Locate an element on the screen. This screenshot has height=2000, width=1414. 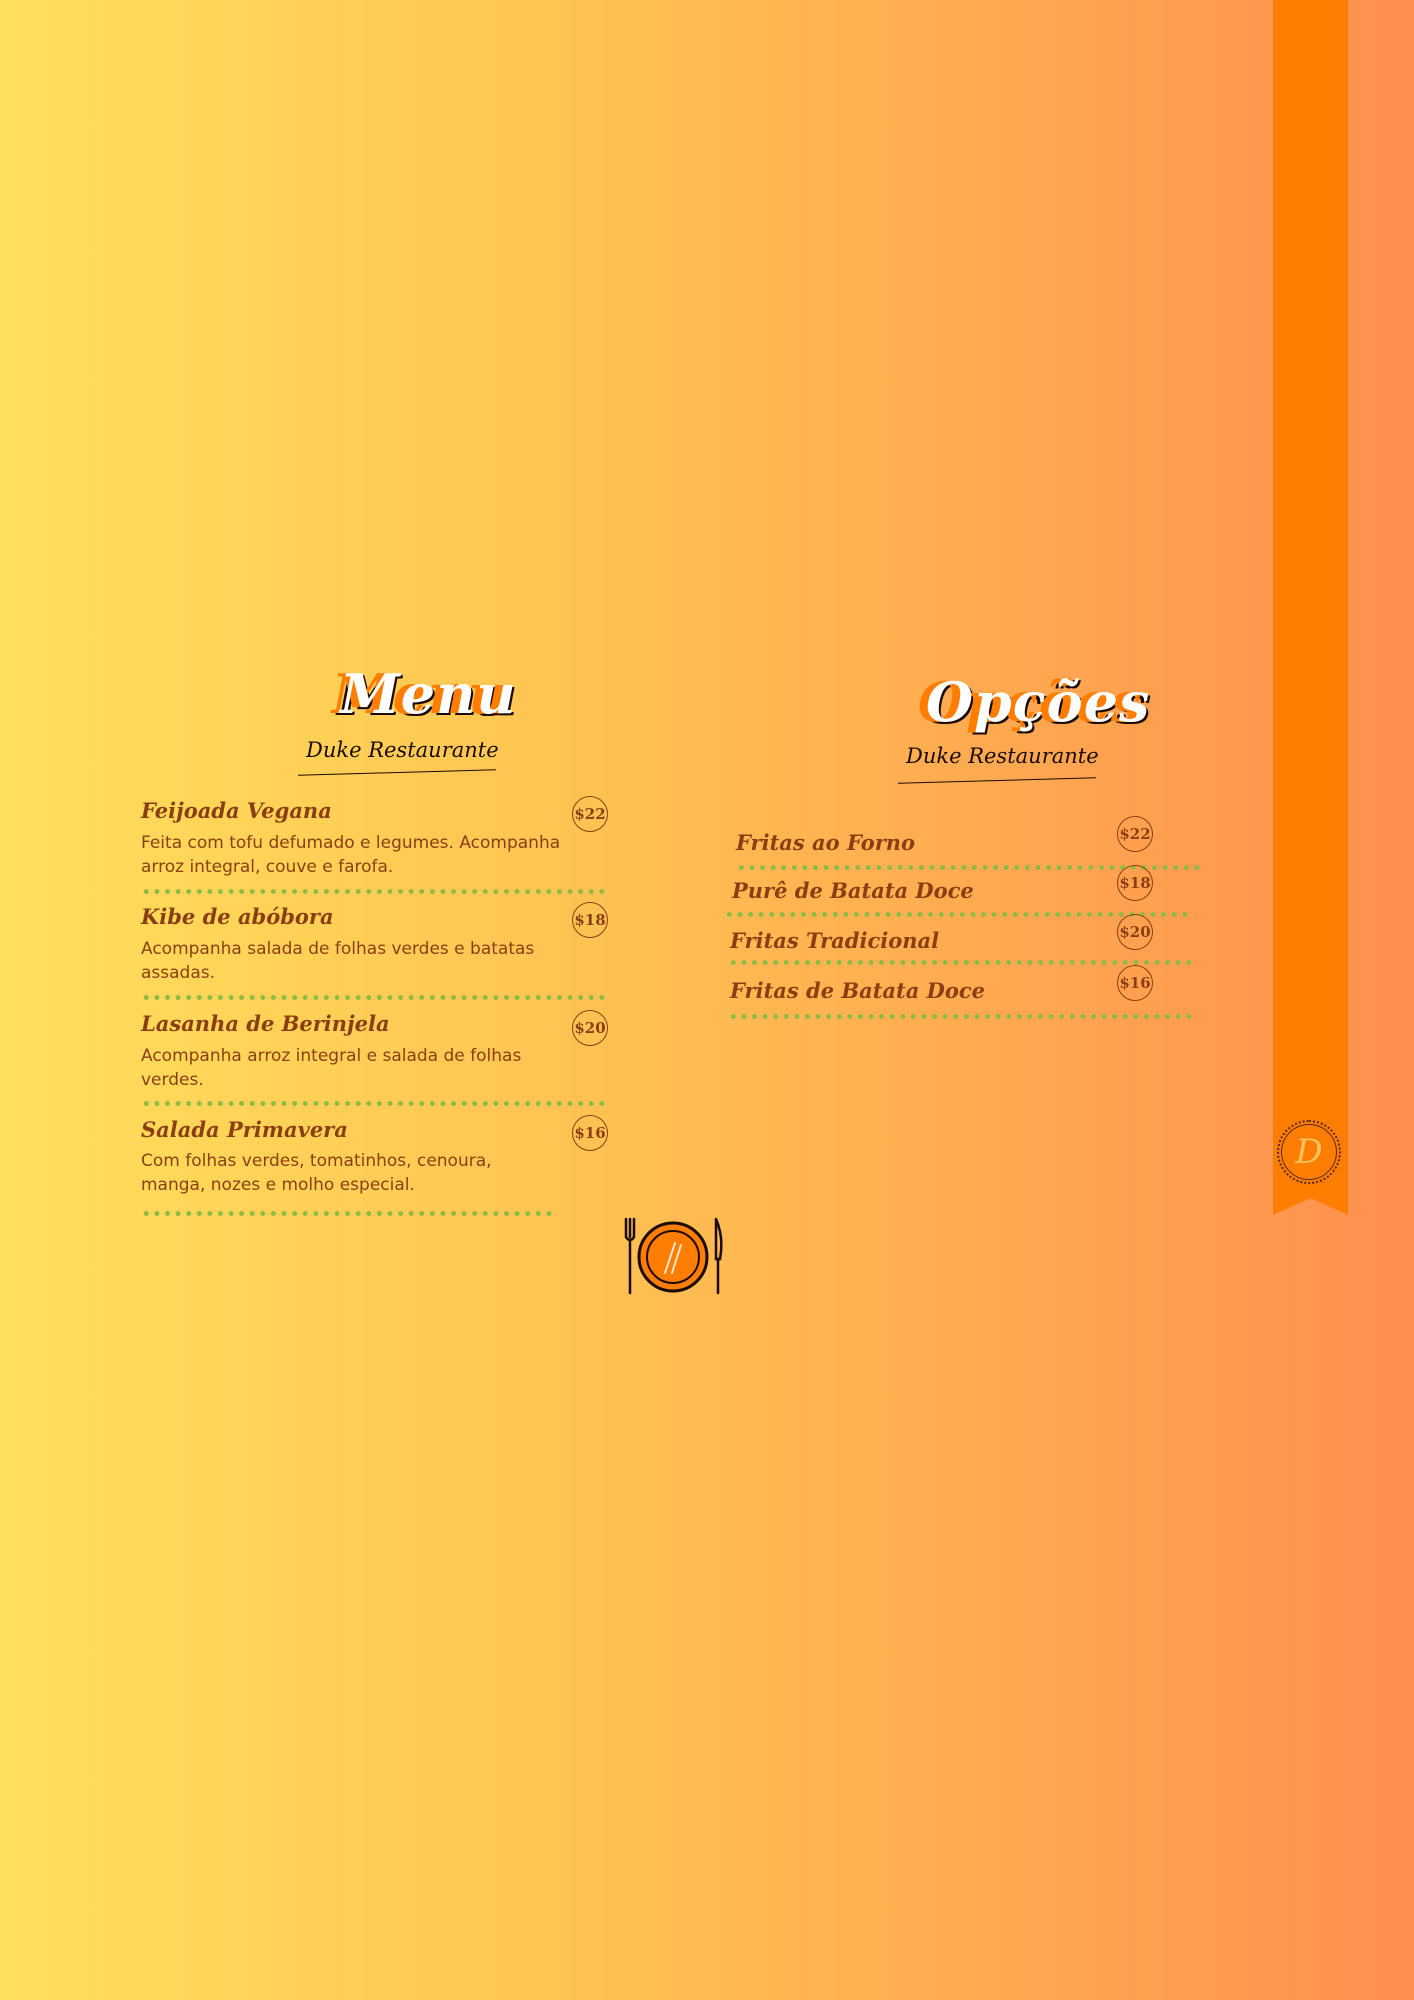
option-item-price: $20 is located at coordinates (1135, 932).